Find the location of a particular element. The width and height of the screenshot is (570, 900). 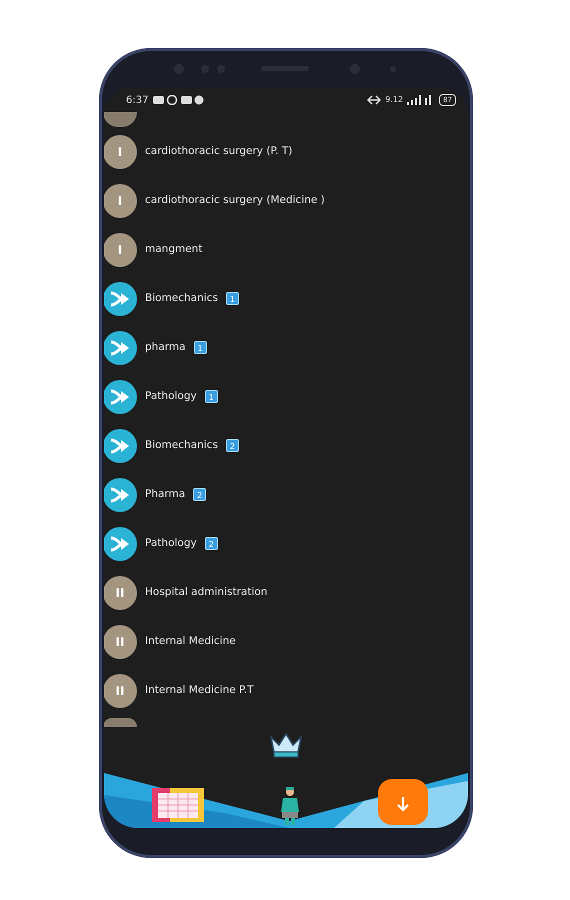

list-item: I cardiothoracic surgery (P. T) is located at coordinates (286, 151).